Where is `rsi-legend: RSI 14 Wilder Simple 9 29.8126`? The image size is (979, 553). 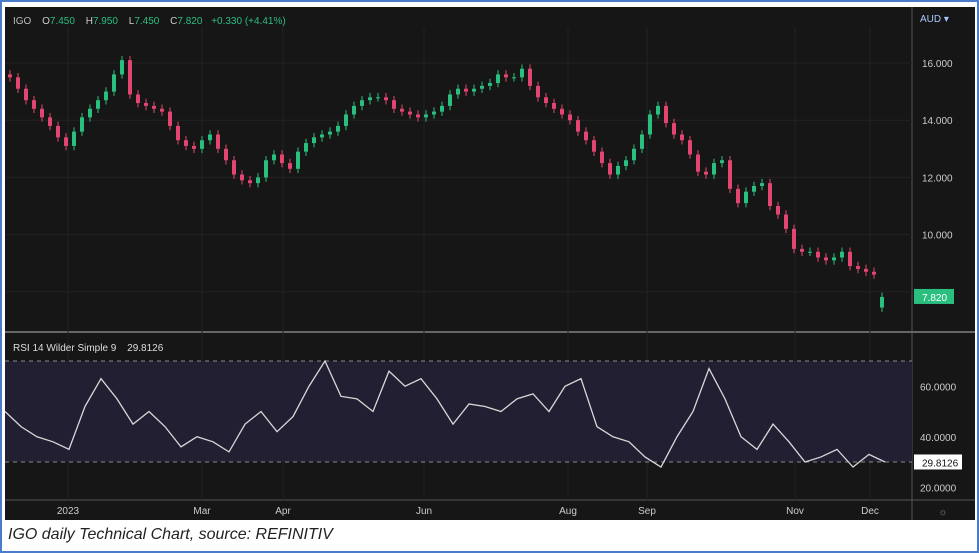 rsi-legend: RSI 14 Wilder Simple 9 29.8126 is located at coordinates (92, 348).